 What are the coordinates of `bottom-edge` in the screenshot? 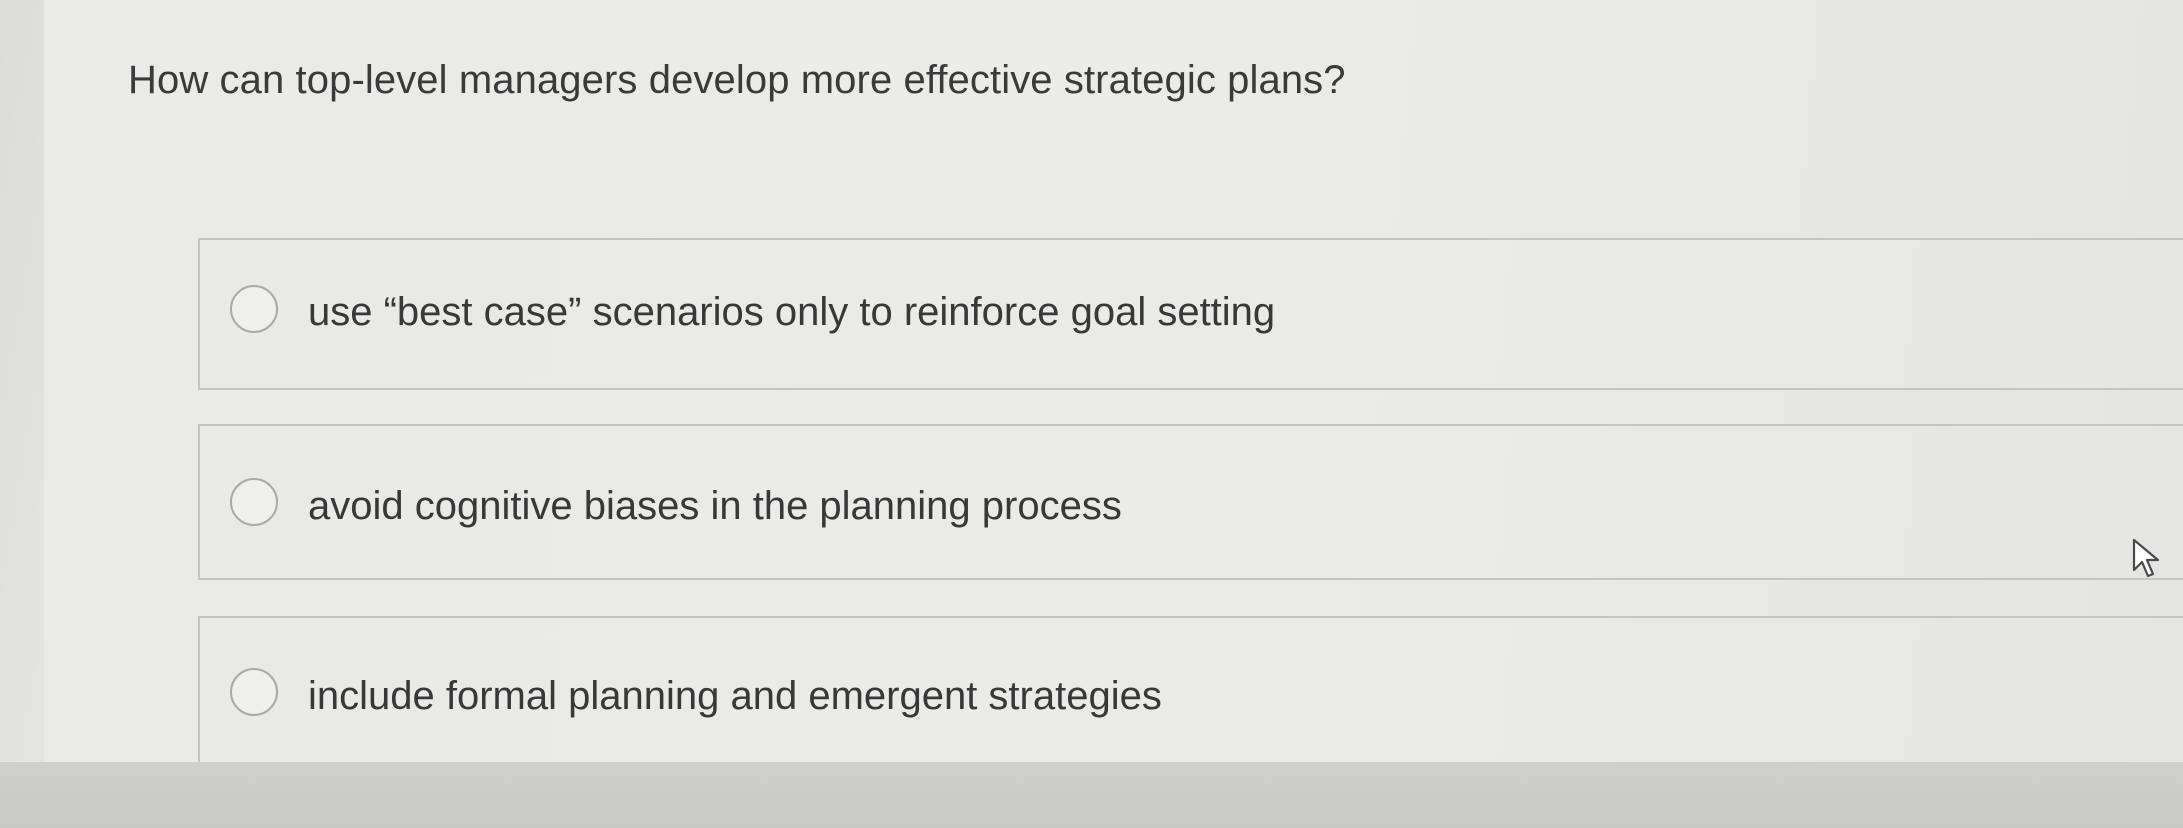 It's located at (1091, 795).